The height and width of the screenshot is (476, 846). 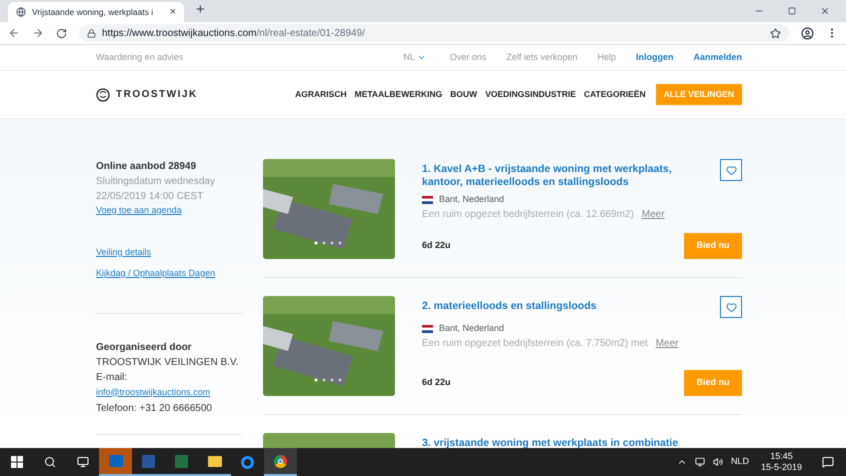 I want to click on address-field: https://www.troostwijkauctions.com/nl/real-estate/01-28949/, so click(x=434, y=33).